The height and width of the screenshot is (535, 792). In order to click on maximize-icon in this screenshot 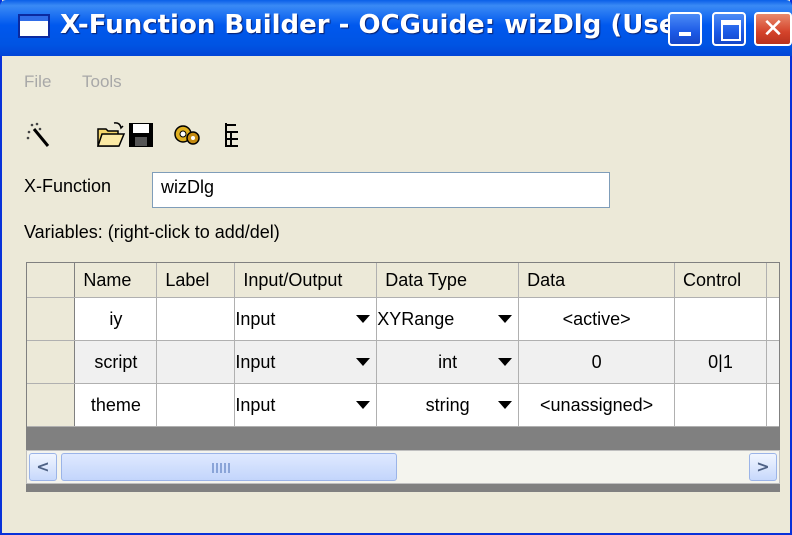, I will do `click(731, 30)`.